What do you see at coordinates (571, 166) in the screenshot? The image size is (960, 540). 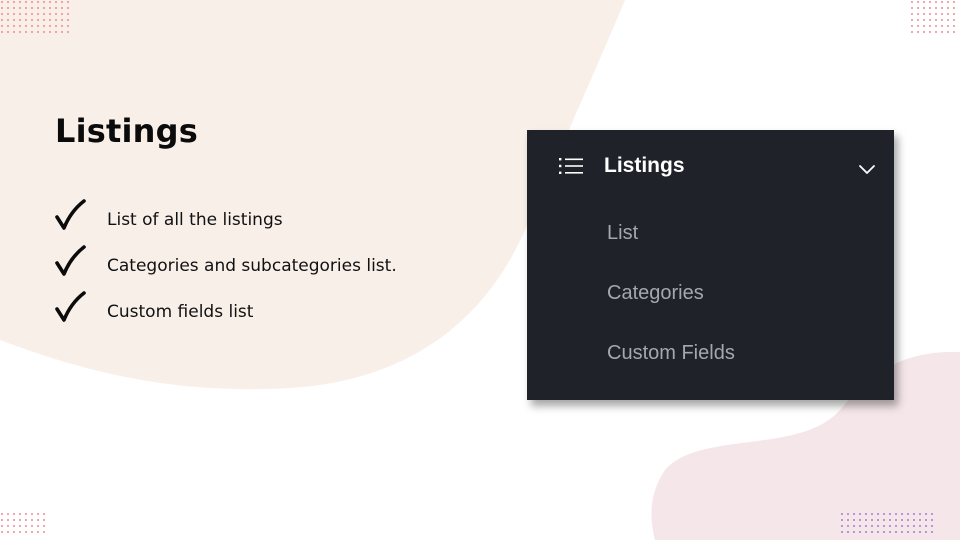 I see `list-icon` at bounding box center [571, 166].